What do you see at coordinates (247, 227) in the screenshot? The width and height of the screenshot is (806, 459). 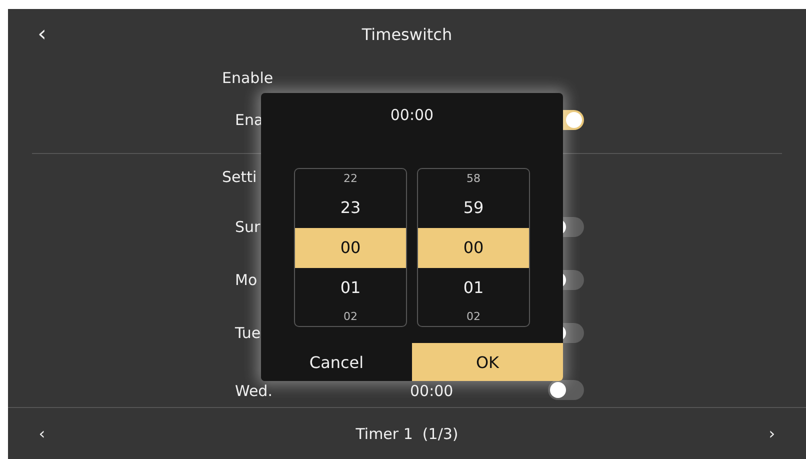 I see `row-label: Sur` at bounding box center [247, 227].